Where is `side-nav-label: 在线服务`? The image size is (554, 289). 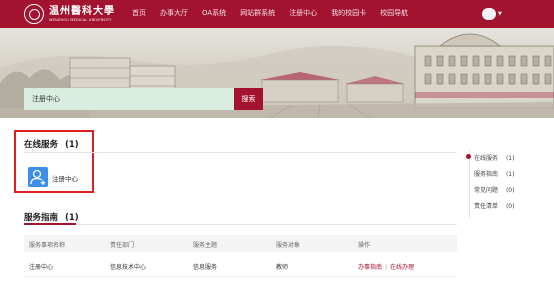
side-nav-label: 在线服务 is located at coordinates (486, 158).